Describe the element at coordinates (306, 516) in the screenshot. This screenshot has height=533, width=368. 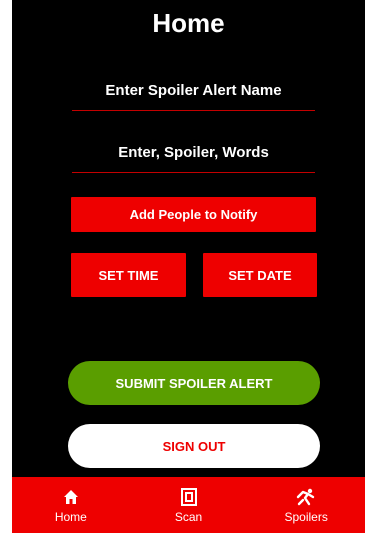
I see `nav-label-spoilers: Spoilers` at that location.